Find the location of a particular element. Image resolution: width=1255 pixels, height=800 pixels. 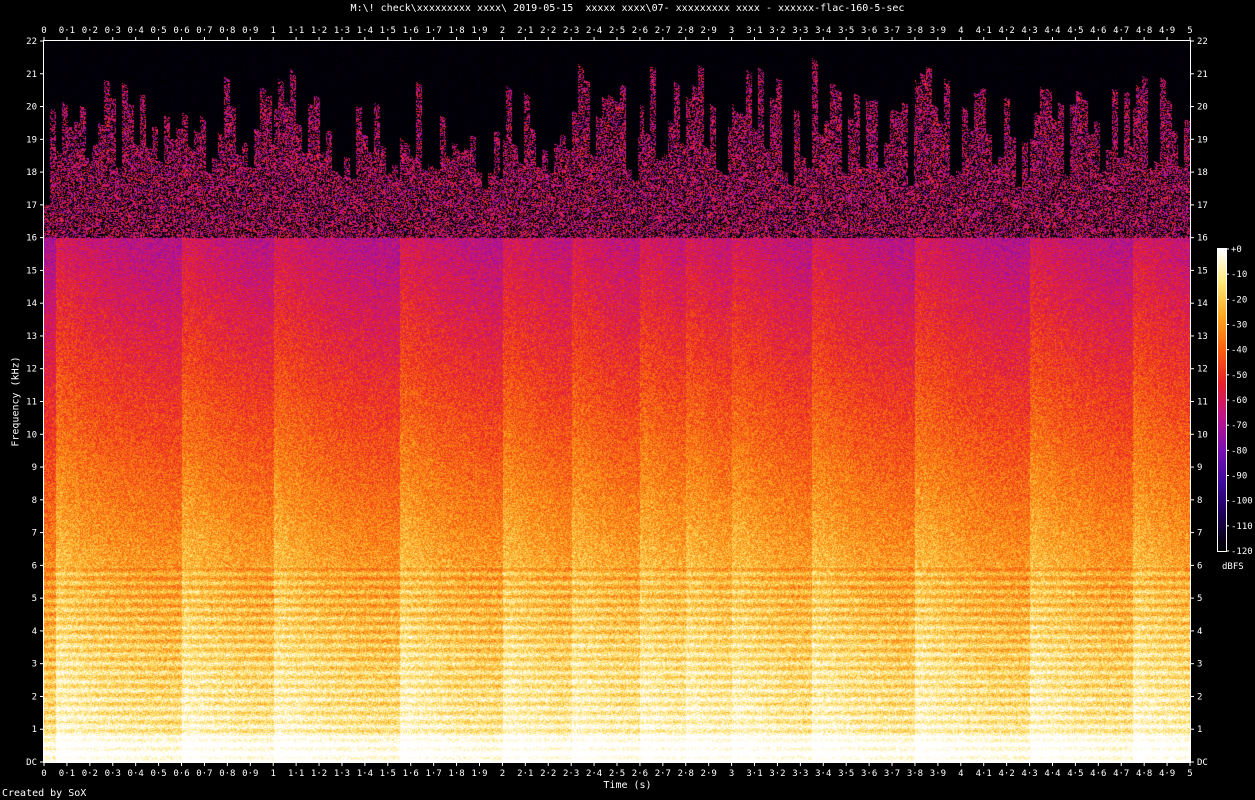

y-tick-label-right: 3 is located at coordinates (1199, 665).